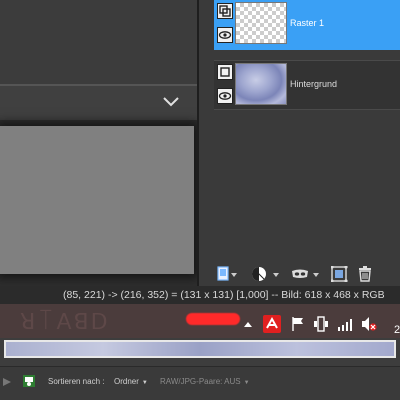 Image resolution: width=400 pixels, height=400 pixels. What do you see at coordinates (126, 381) in the screenshot?
I see `sort-value: Ordner` at bounding box center [126, 381].